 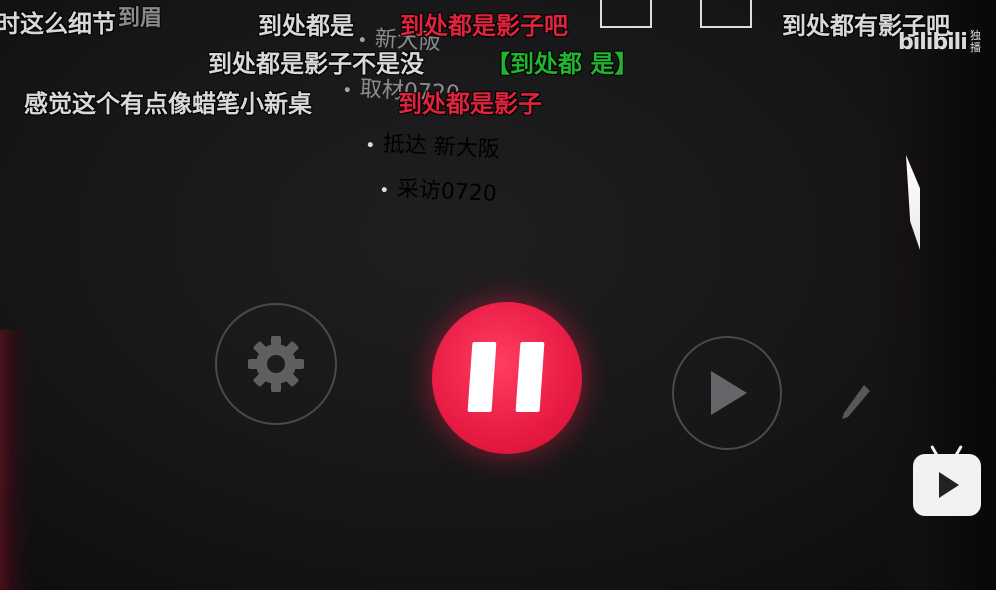 What do you see at coordinates (626, 14) in the screenshot?
I see `top-frame-box-left` at bounding box center [626, 14].